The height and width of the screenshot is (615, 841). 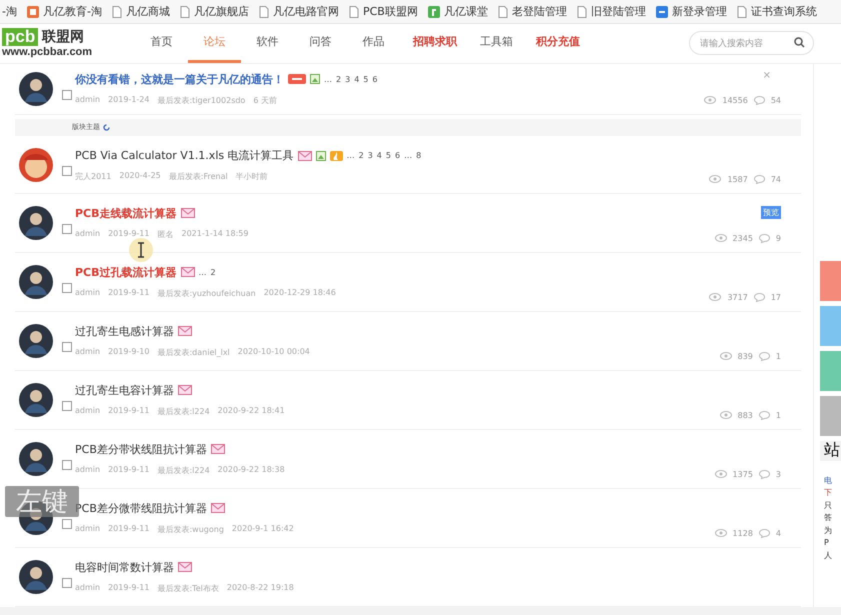 I want to click on view-count: 883, so click(x=745, y=415).